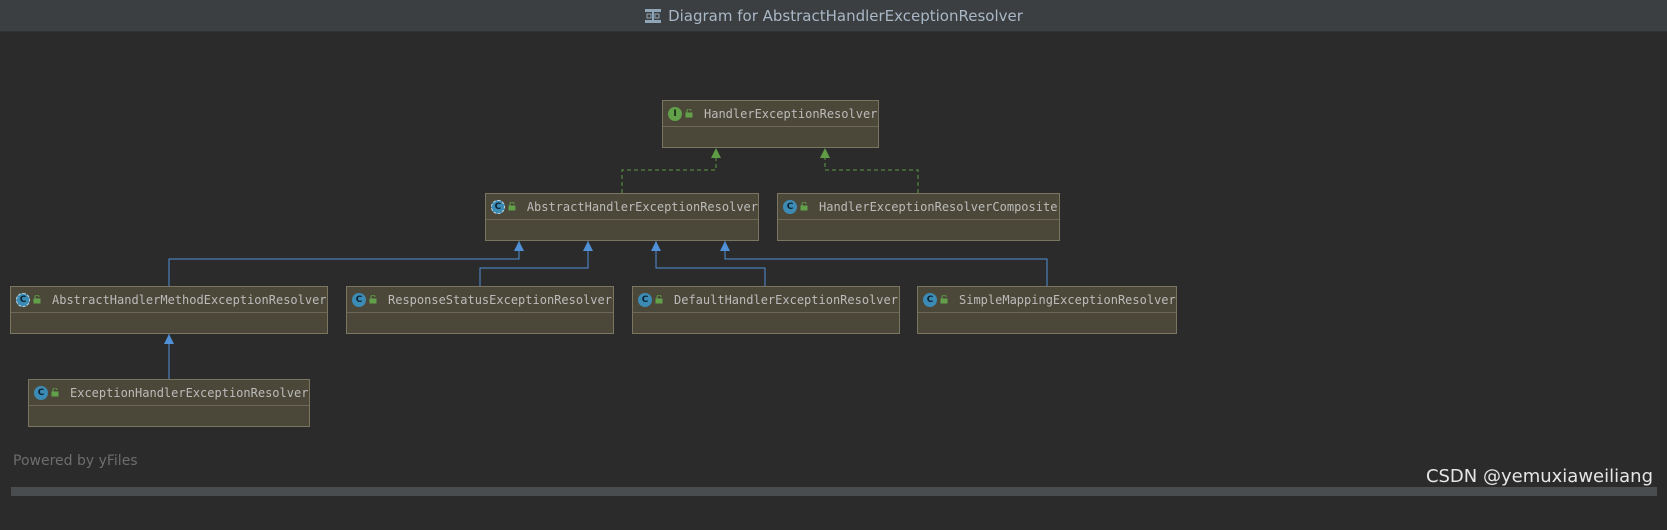 The image size is (1667, 530). I want to click on arrowhead-aher-to-her, so click(716, 153).